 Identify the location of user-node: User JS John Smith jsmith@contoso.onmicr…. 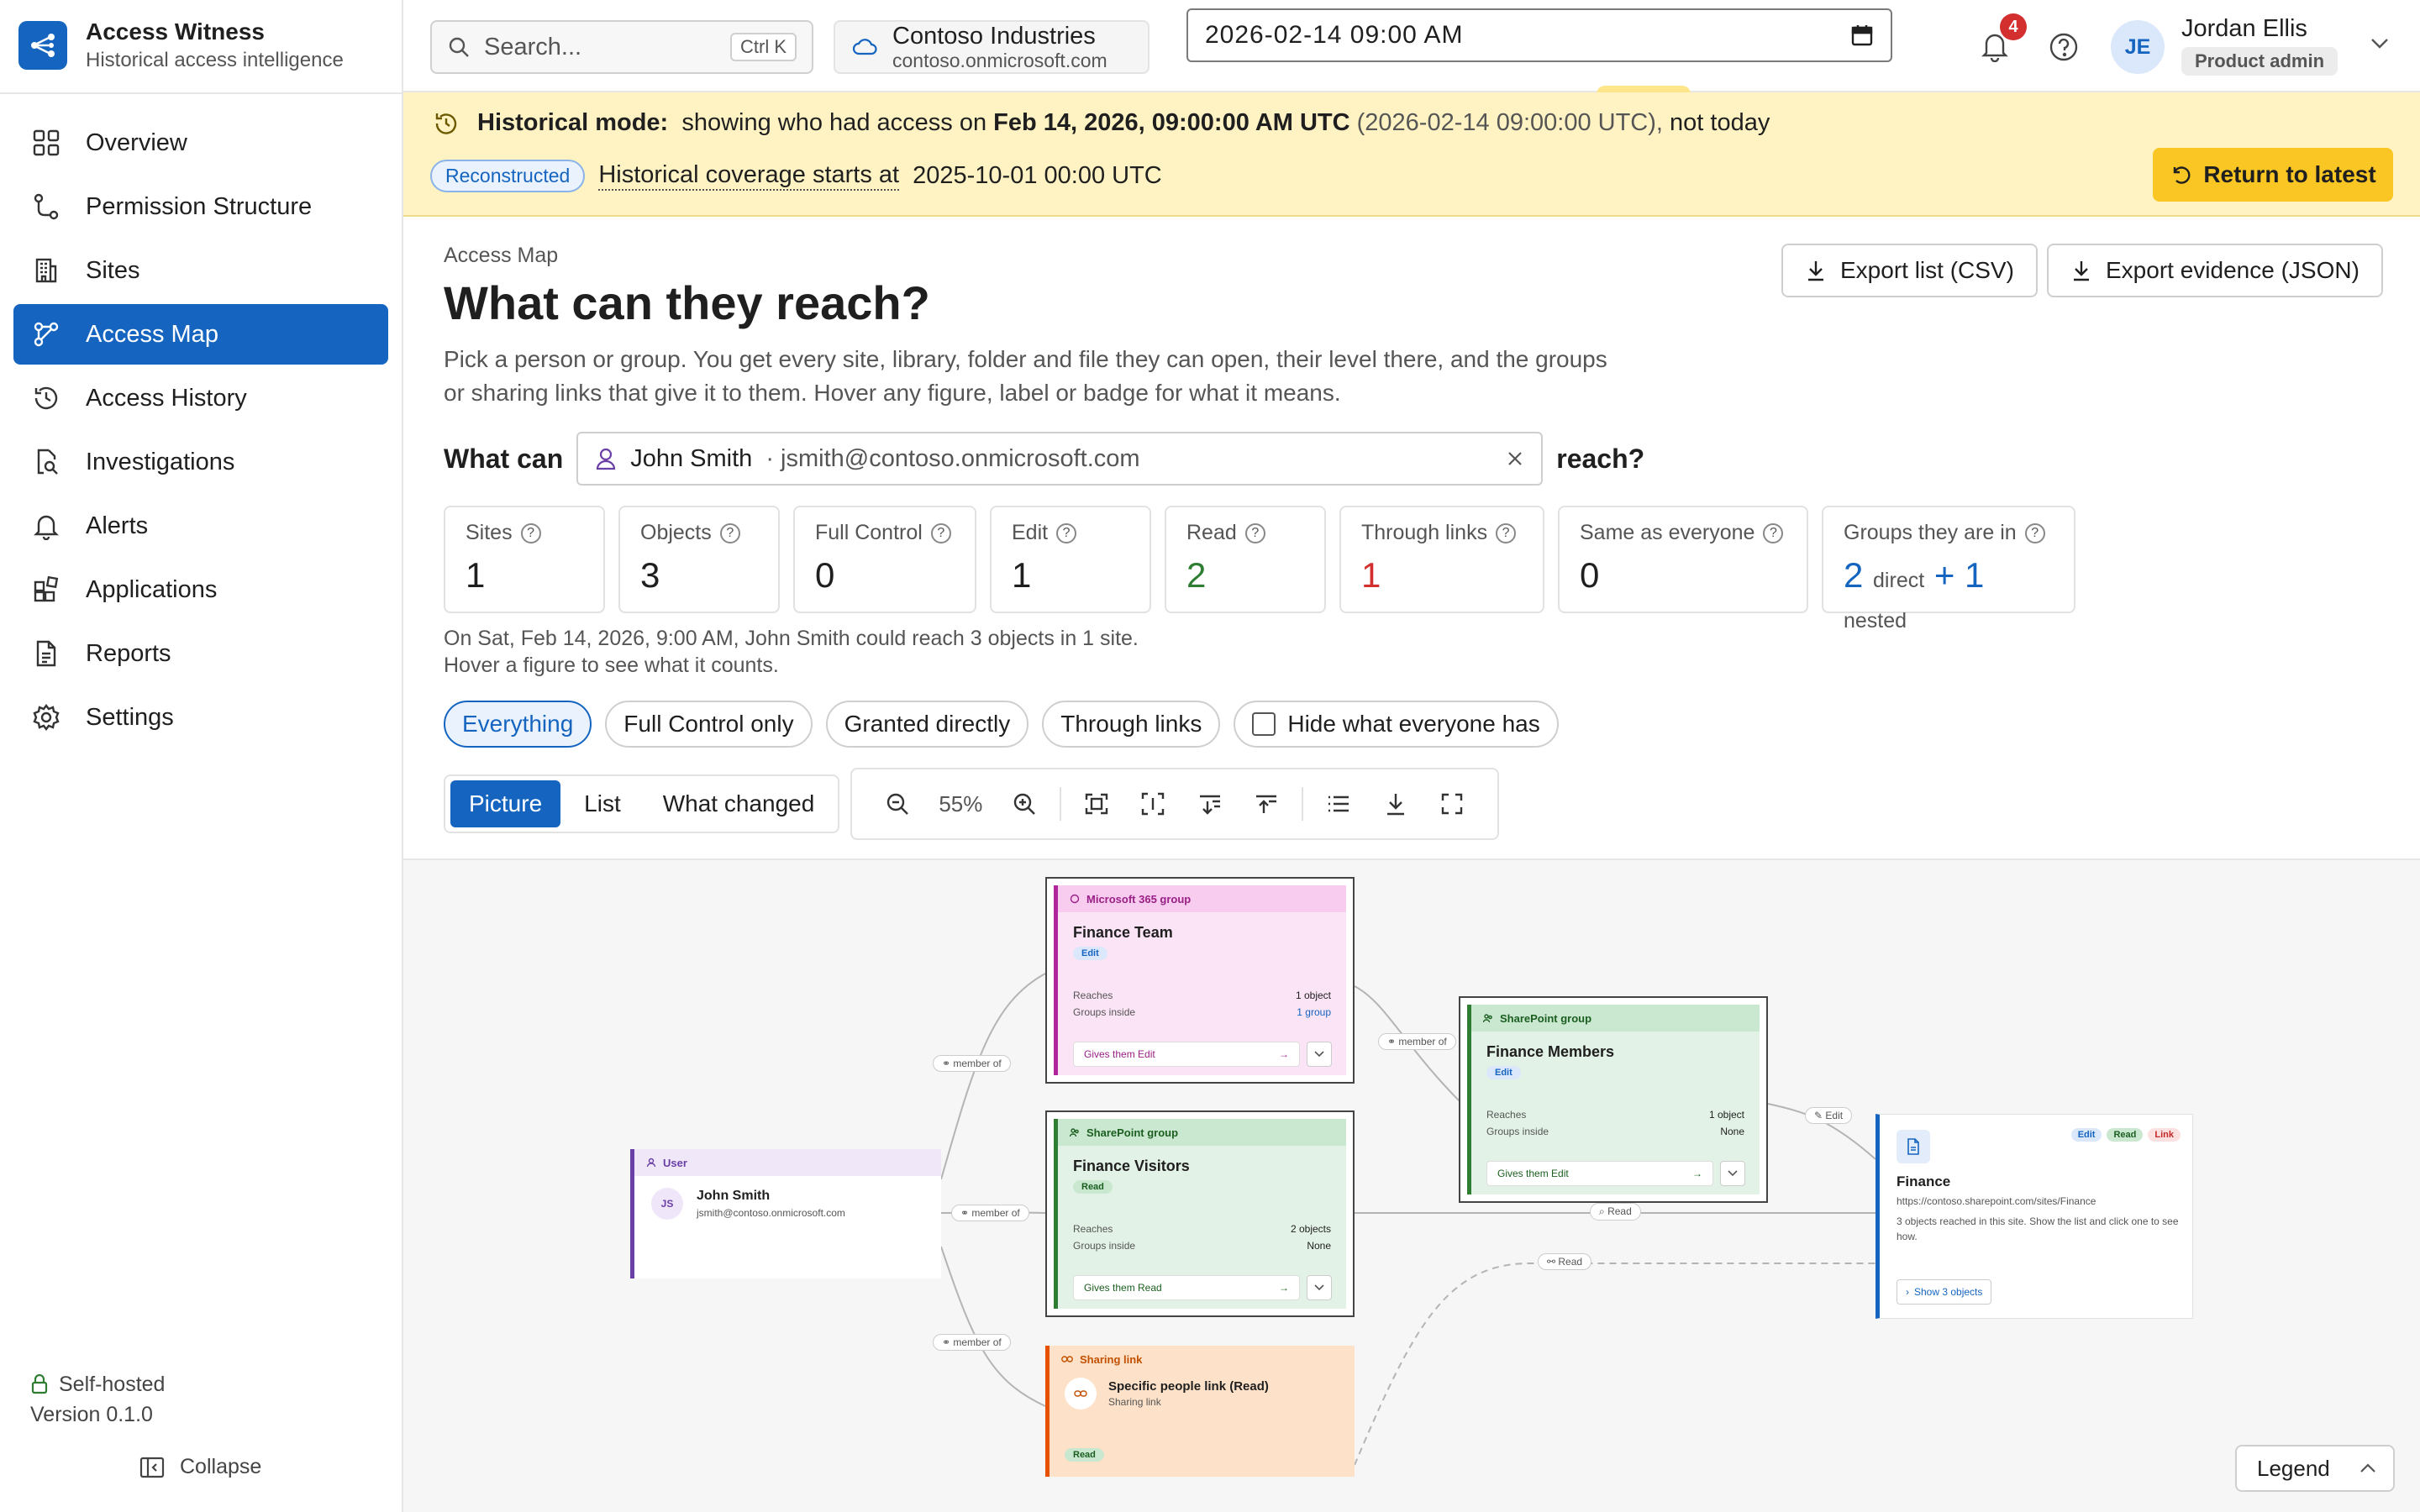
(785, 1213).